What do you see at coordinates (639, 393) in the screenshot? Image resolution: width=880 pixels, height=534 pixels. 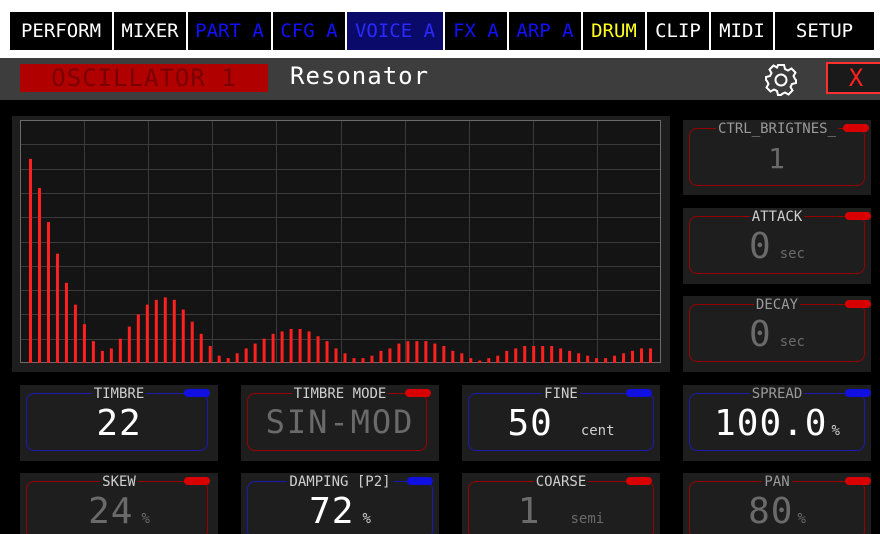 I see `fine-indicator` at bounding box center [639, 393].